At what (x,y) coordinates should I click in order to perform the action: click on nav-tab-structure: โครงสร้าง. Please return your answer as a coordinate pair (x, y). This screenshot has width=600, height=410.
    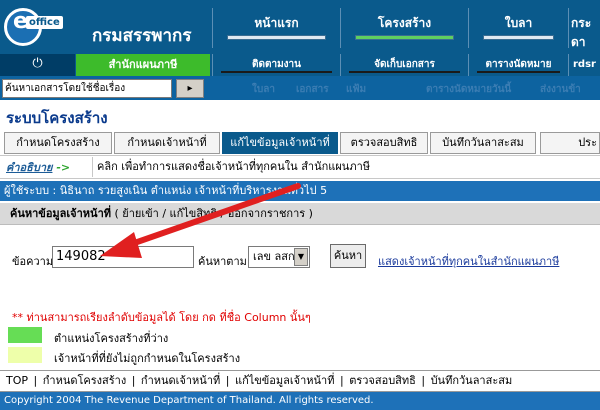
    Looking at the image, I should click on (404, 28).